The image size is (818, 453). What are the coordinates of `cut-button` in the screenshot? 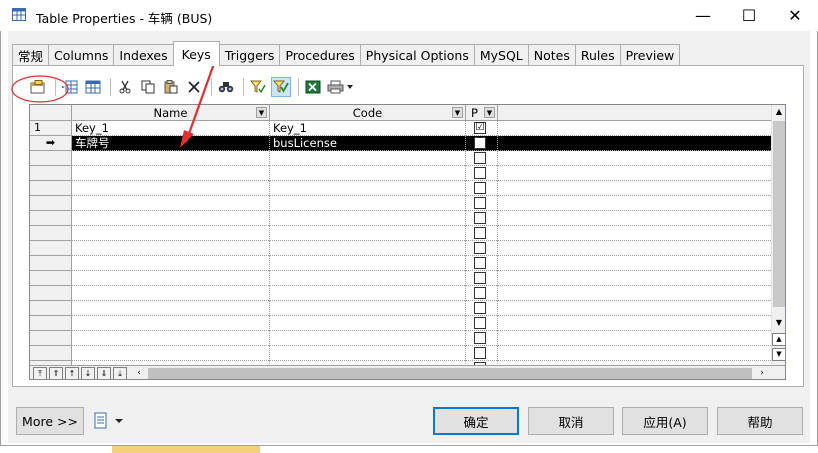 It's located at (125, 87).